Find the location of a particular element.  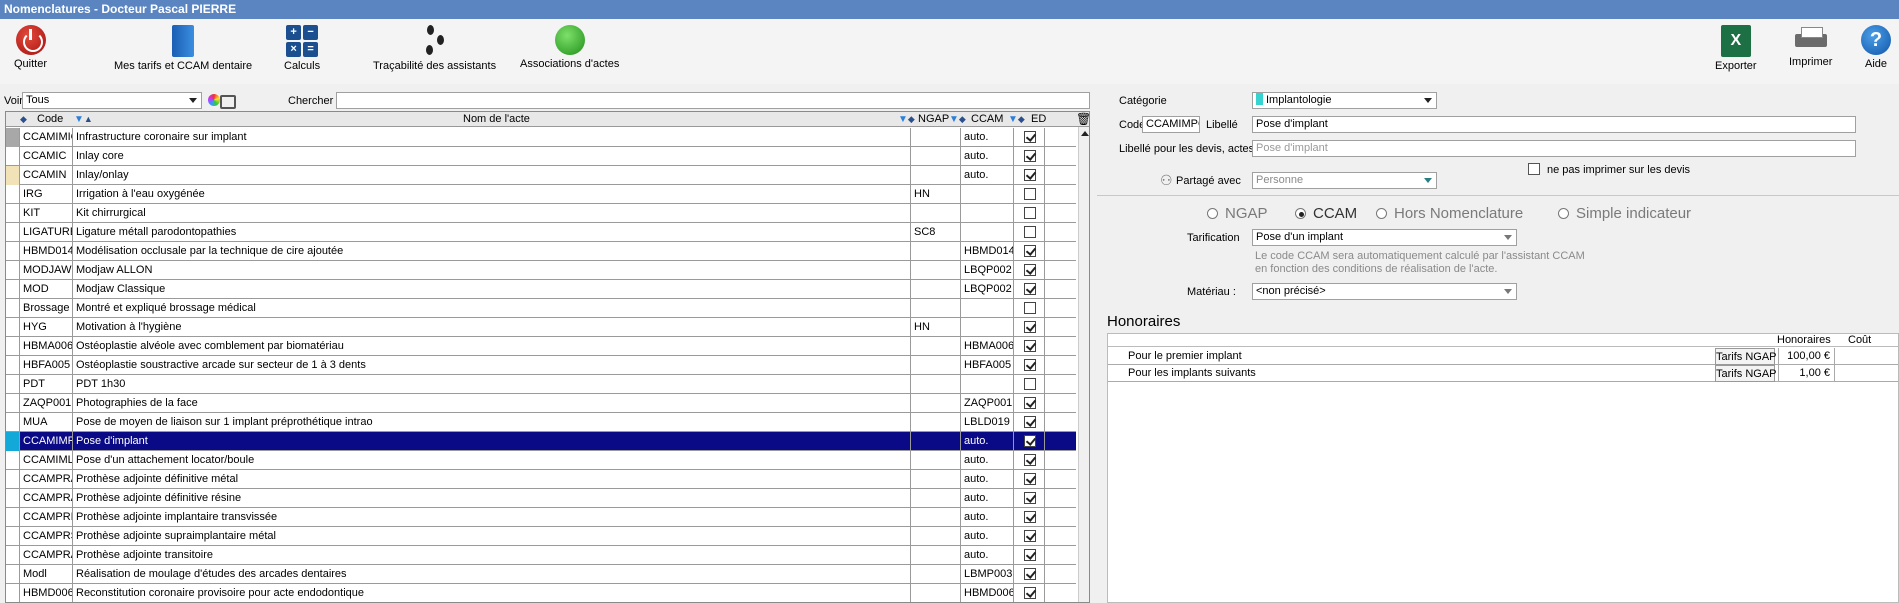

export-button: X Exporter is located at coordinates (1736, 48).